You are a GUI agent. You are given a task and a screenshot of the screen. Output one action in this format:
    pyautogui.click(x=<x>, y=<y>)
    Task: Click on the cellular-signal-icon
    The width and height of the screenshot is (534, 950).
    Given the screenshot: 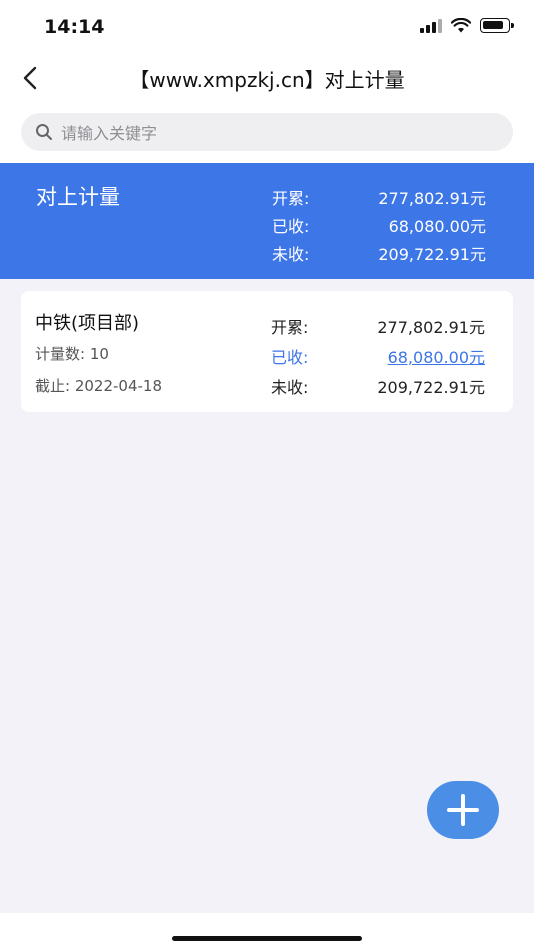 What is the action you would take?
    pyautogui.click(x=431, y=25)
    